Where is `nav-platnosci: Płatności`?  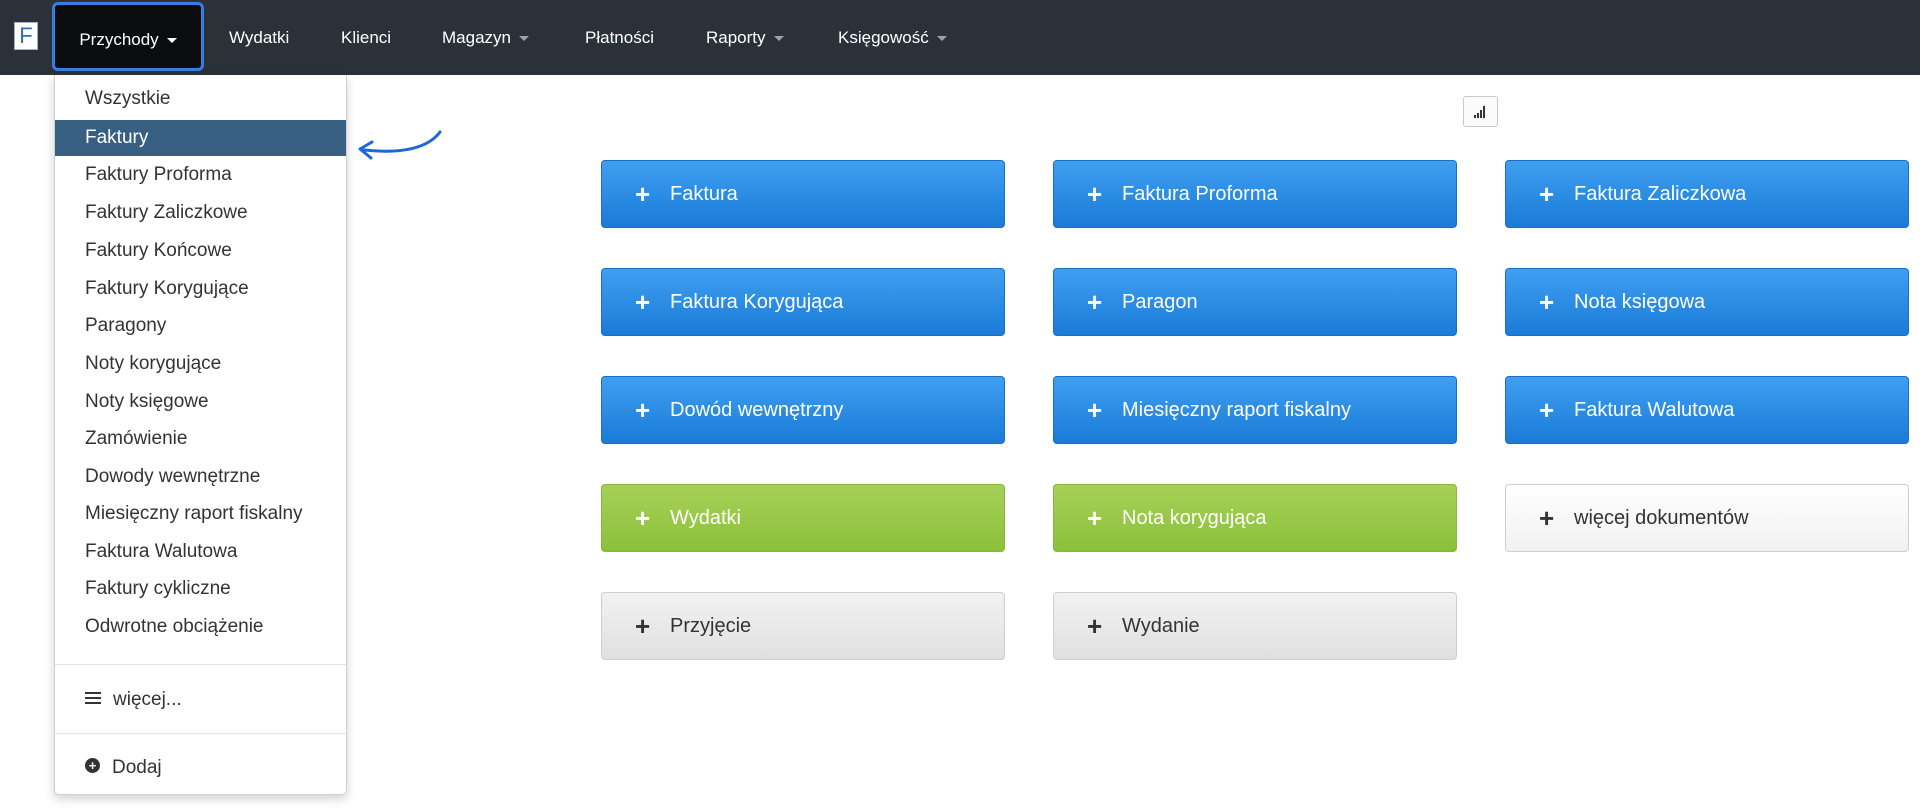
nav-platnosci: Płatności is located at coordinates (619, 37).